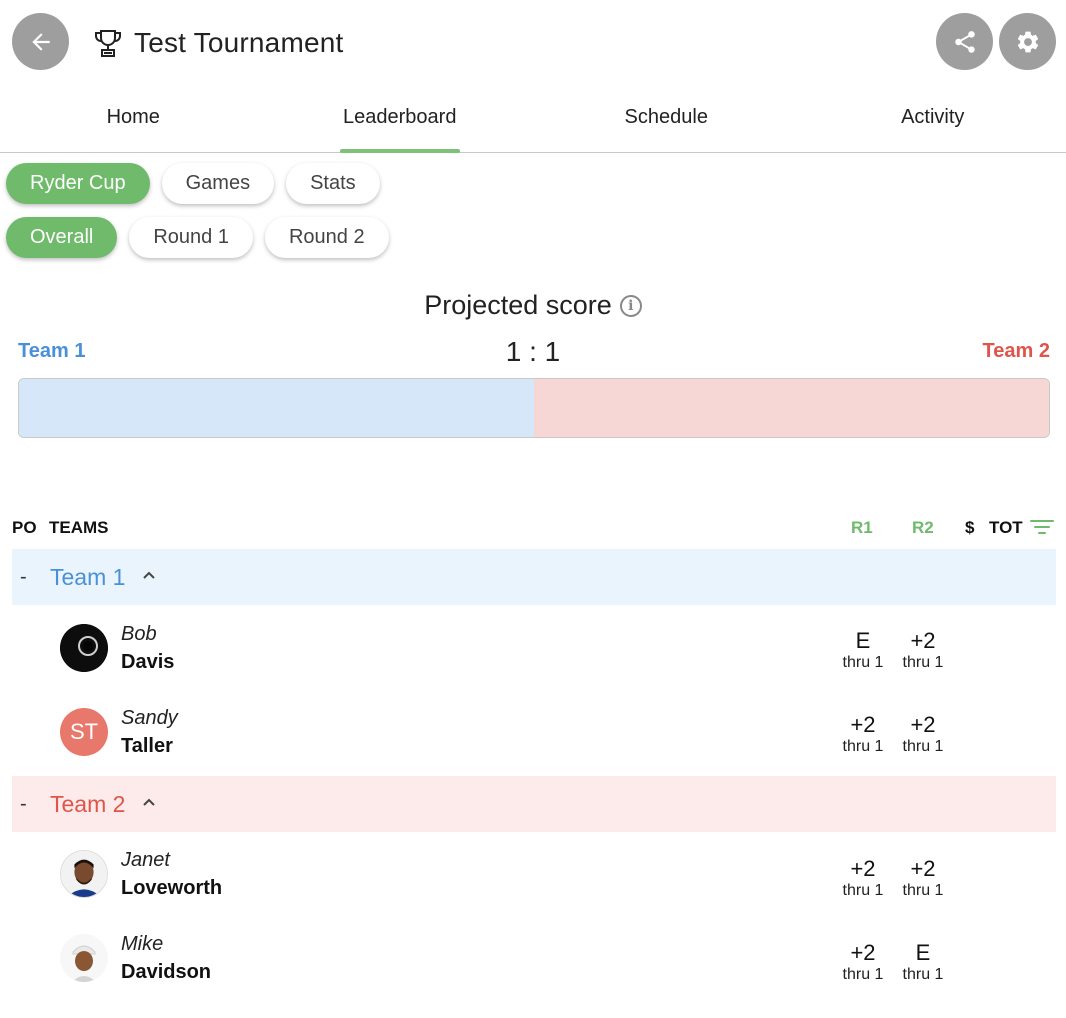  Describe the element at coordinates (666, 117) in the screenshot. I see `tab-label: Schedule` at that location.